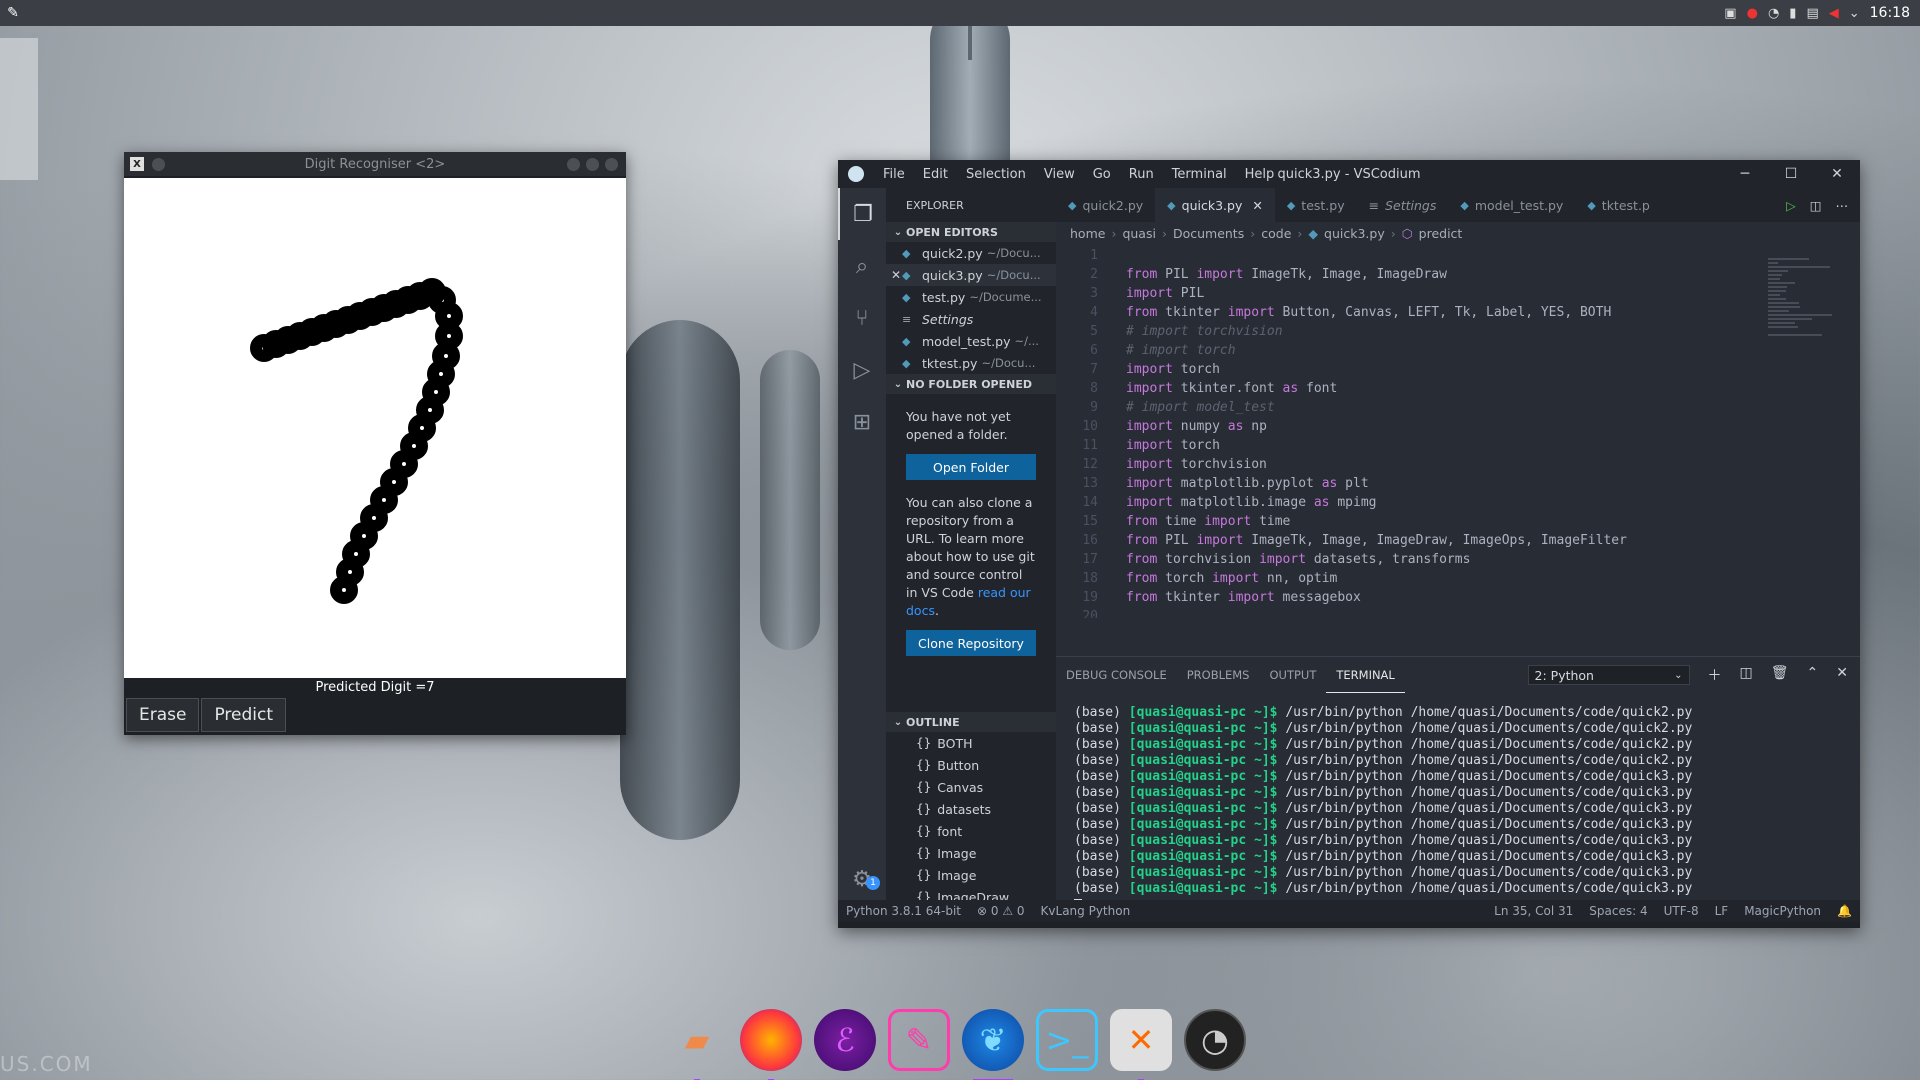 This screenshot has height=1080, width=1920. What do you see at coordinates (1681, 911) in the screenshot?
I see `encoding: UTF-8` at bounding box center [1681, 911].